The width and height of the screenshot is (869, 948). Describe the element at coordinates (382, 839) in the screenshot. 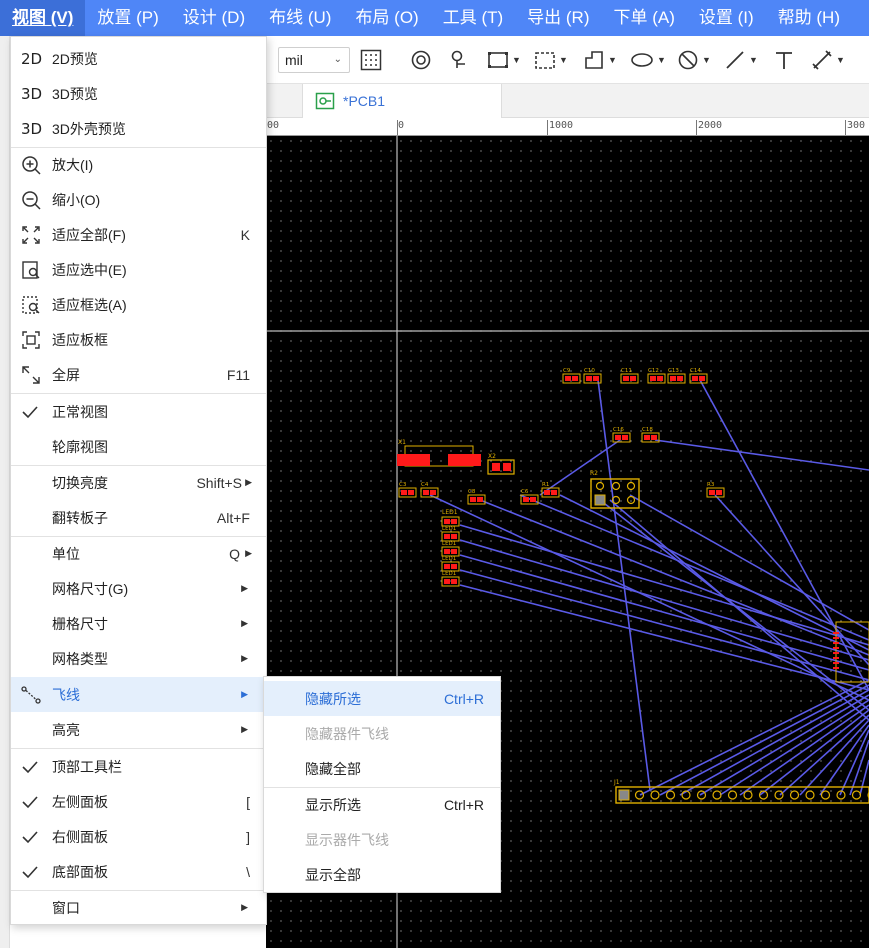

I see `submenu-item-show-component-ratsnest: 显示器件飞线` at that location.